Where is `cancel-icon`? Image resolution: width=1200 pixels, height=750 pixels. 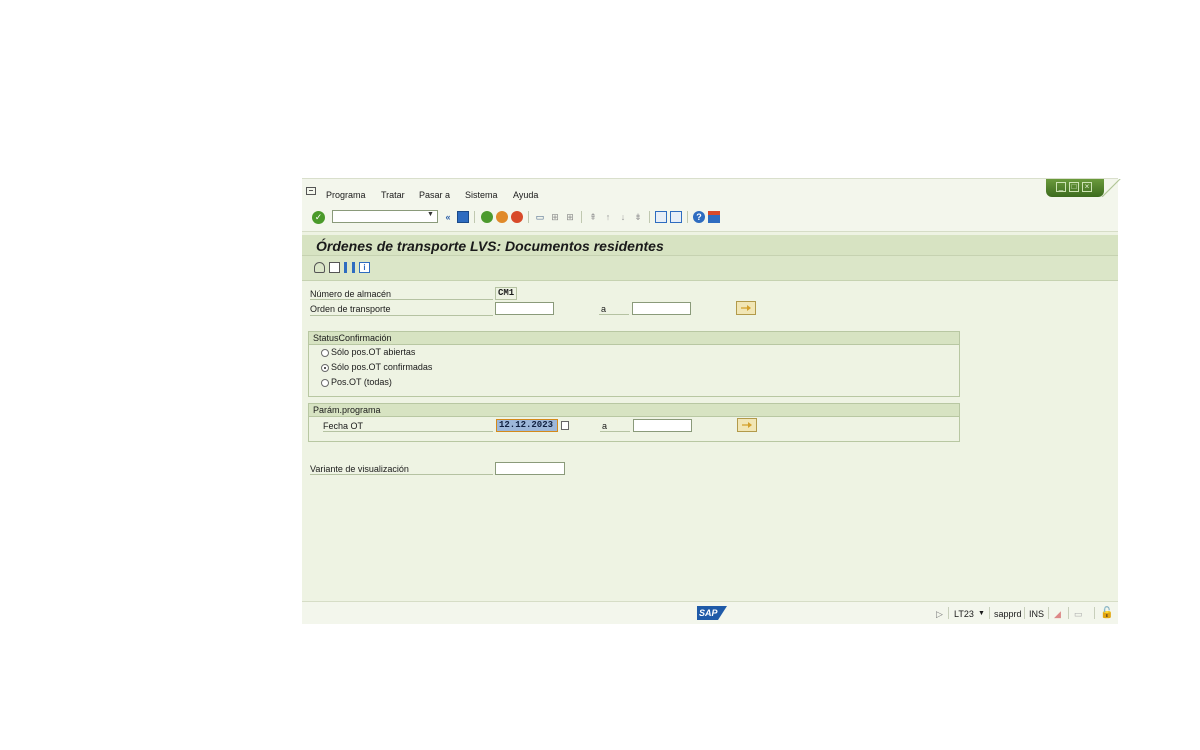 cancel-icon is located at coordinates (517, 217).